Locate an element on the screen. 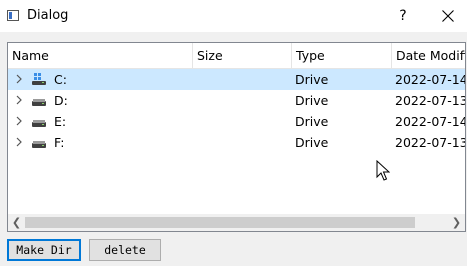 The height and width of the screenshot is (266, 467). tree-row: D: Drive 2022-07-13 is located at coordinates (236, 100).